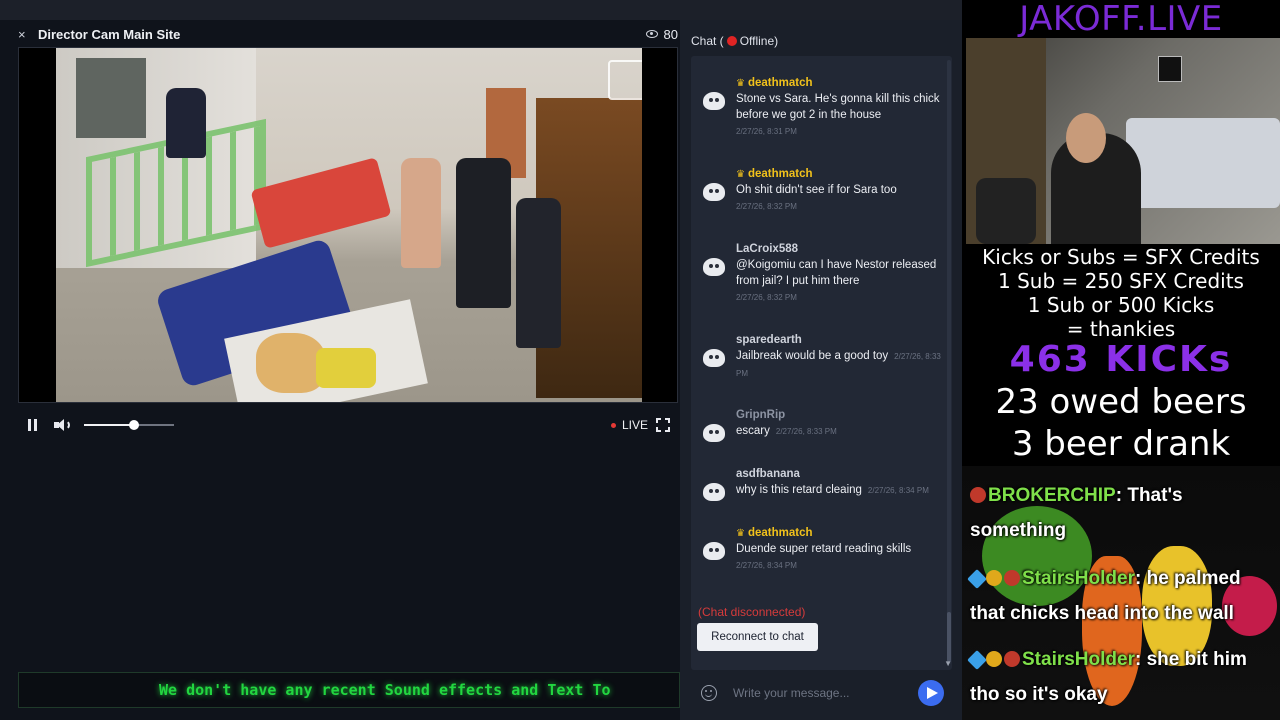  What do you see at coordinates (1076, 513) in the screenshot?
I see `overlay-chat-message: BROKERCHIP: That's something` at bounding box center [1076, 513].